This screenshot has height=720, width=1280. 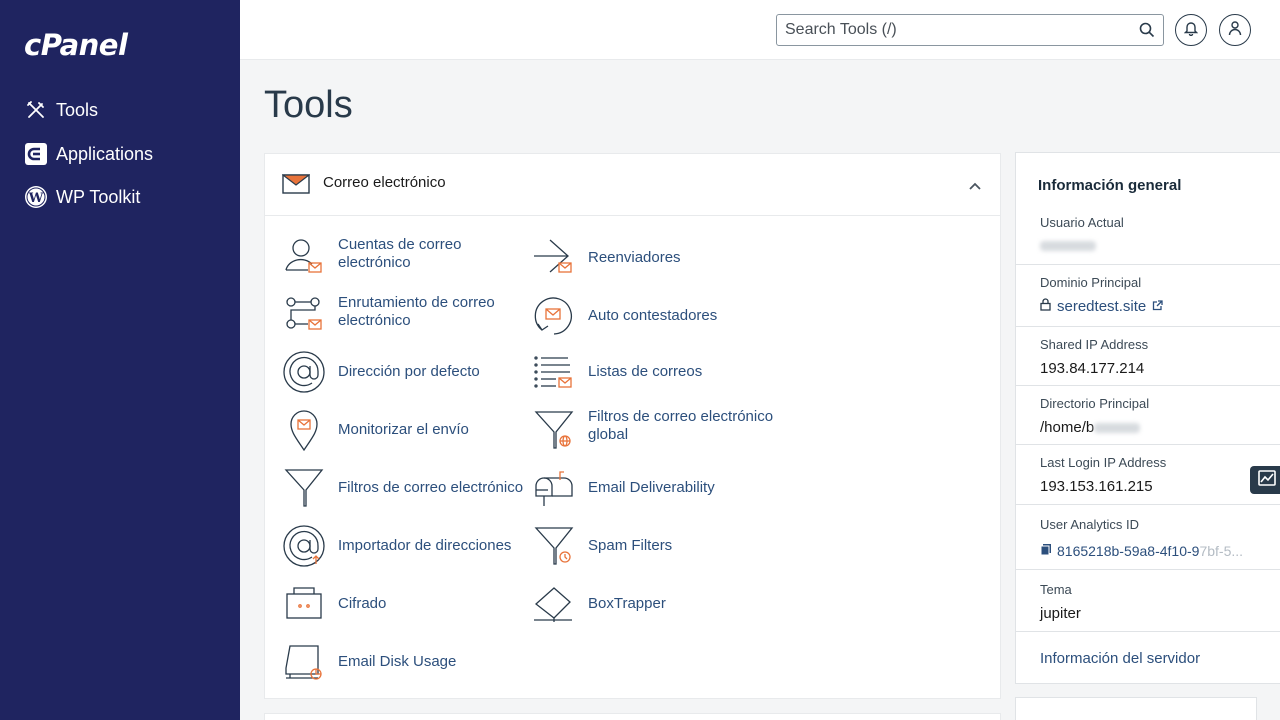 What do you see at coordinates (554, 316) in the screenshot?
I see `autoresponders-icon` at bounding box center [554, 316].